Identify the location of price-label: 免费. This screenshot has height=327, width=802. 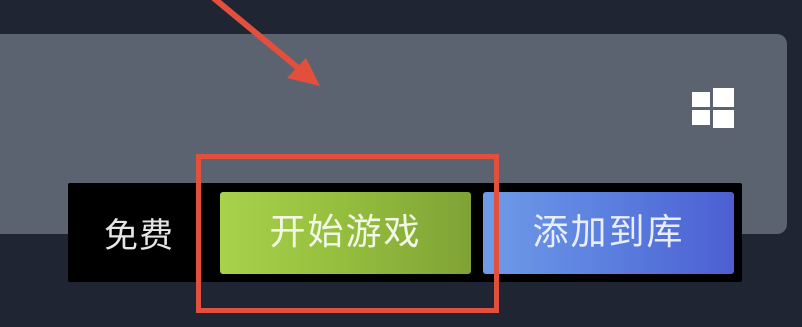
(139, 236).